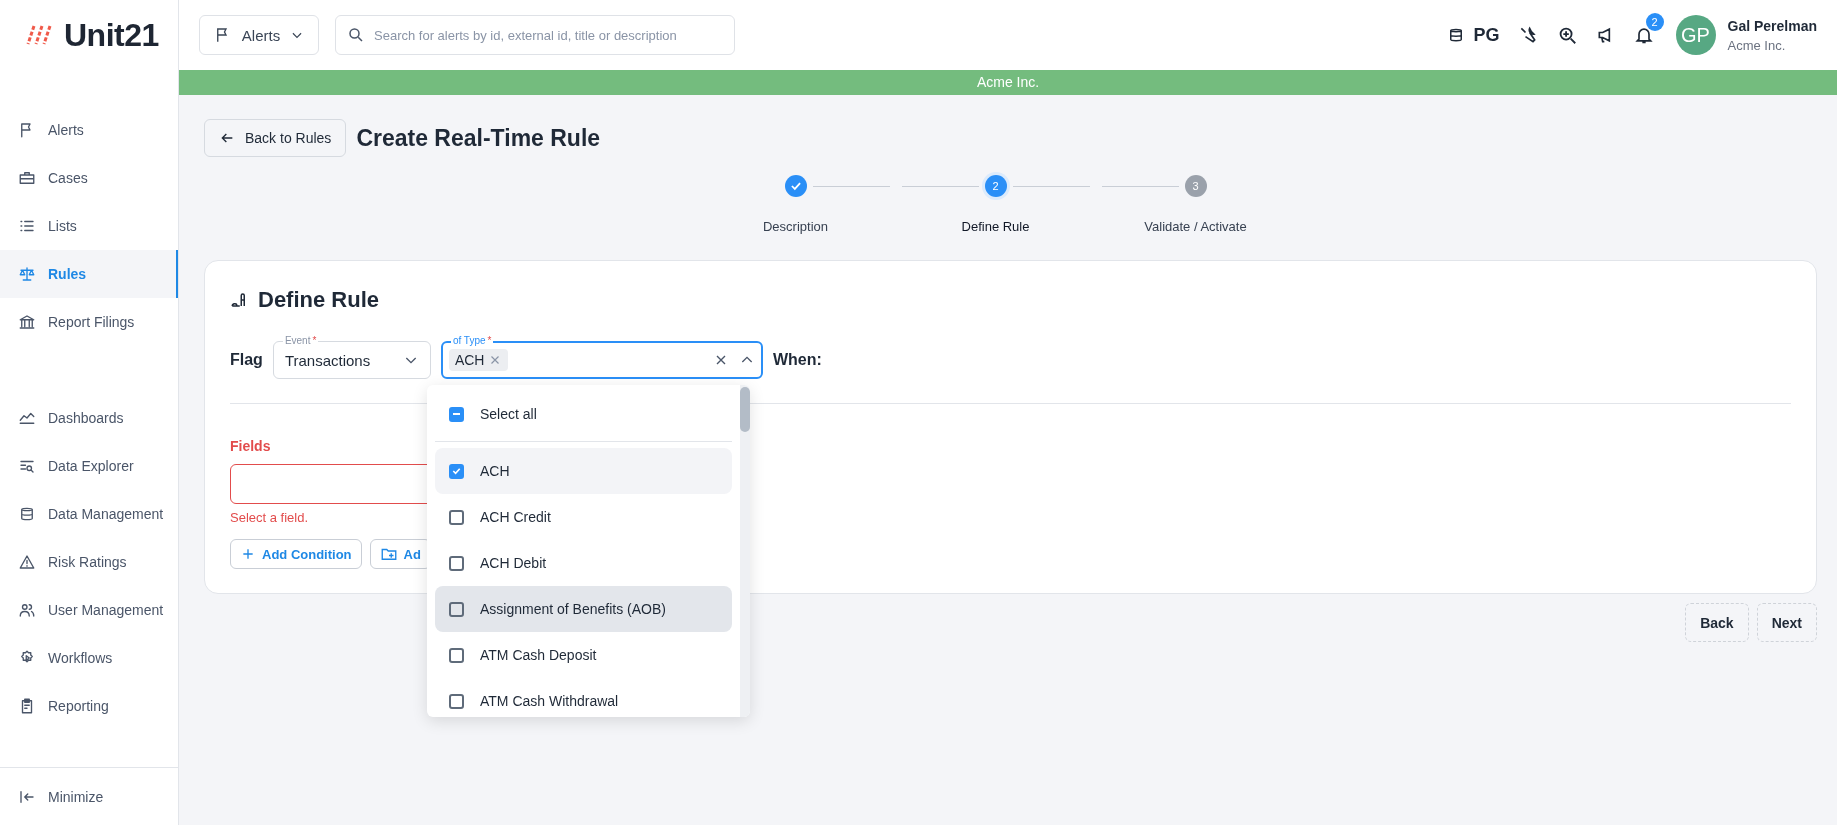  What do you see at coordinates (601, 356) in the screenshot?
I see `type-select: of Type * ACH` at bounding box center [601, 356].